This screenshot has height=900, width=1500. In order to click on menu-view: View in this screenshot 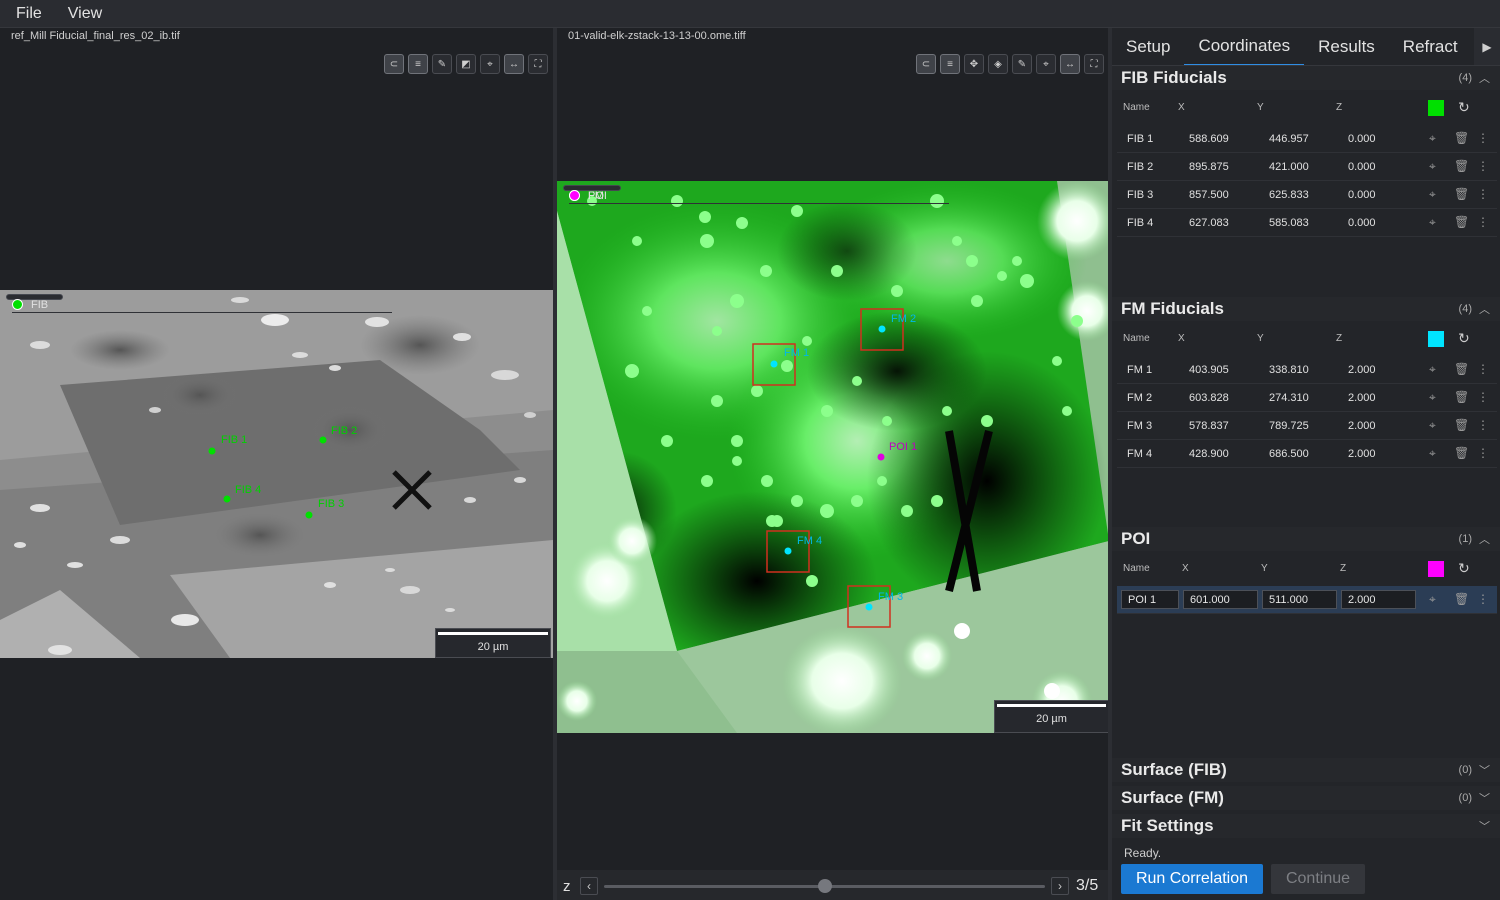, I will do `click(85, 14)`.